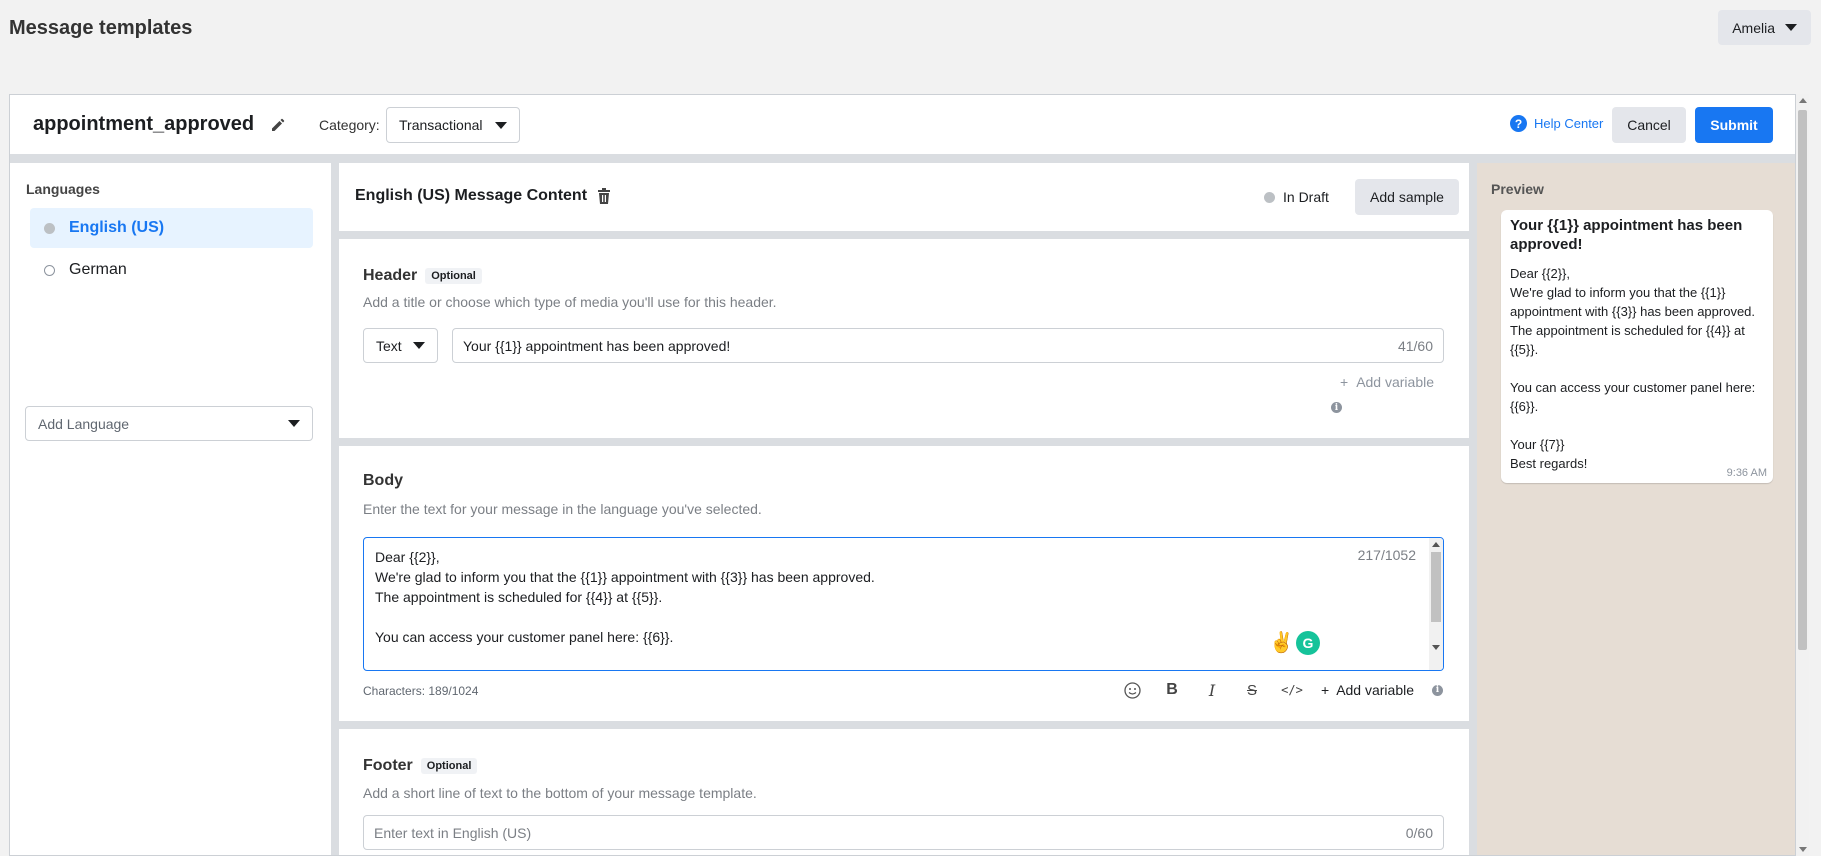  What do you see at coordinates (453, 832) in the screenshot?
I see `footer-placeholder: Enter text in English (US)` at bounding box center [453, 832].